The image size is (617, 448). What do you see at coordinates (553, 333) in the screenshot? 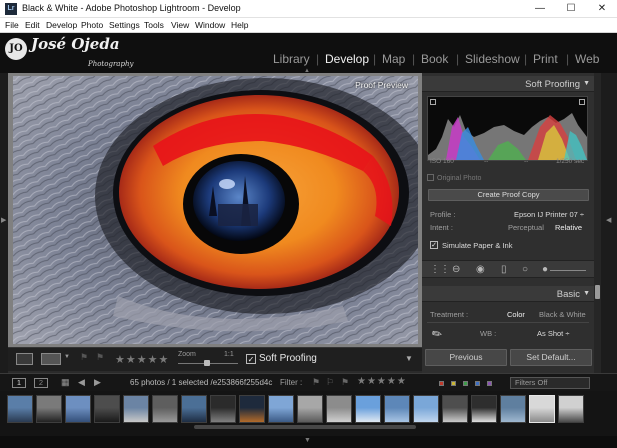
I see `wb-select: As Shot ÷` at bounding box center [553, 333].